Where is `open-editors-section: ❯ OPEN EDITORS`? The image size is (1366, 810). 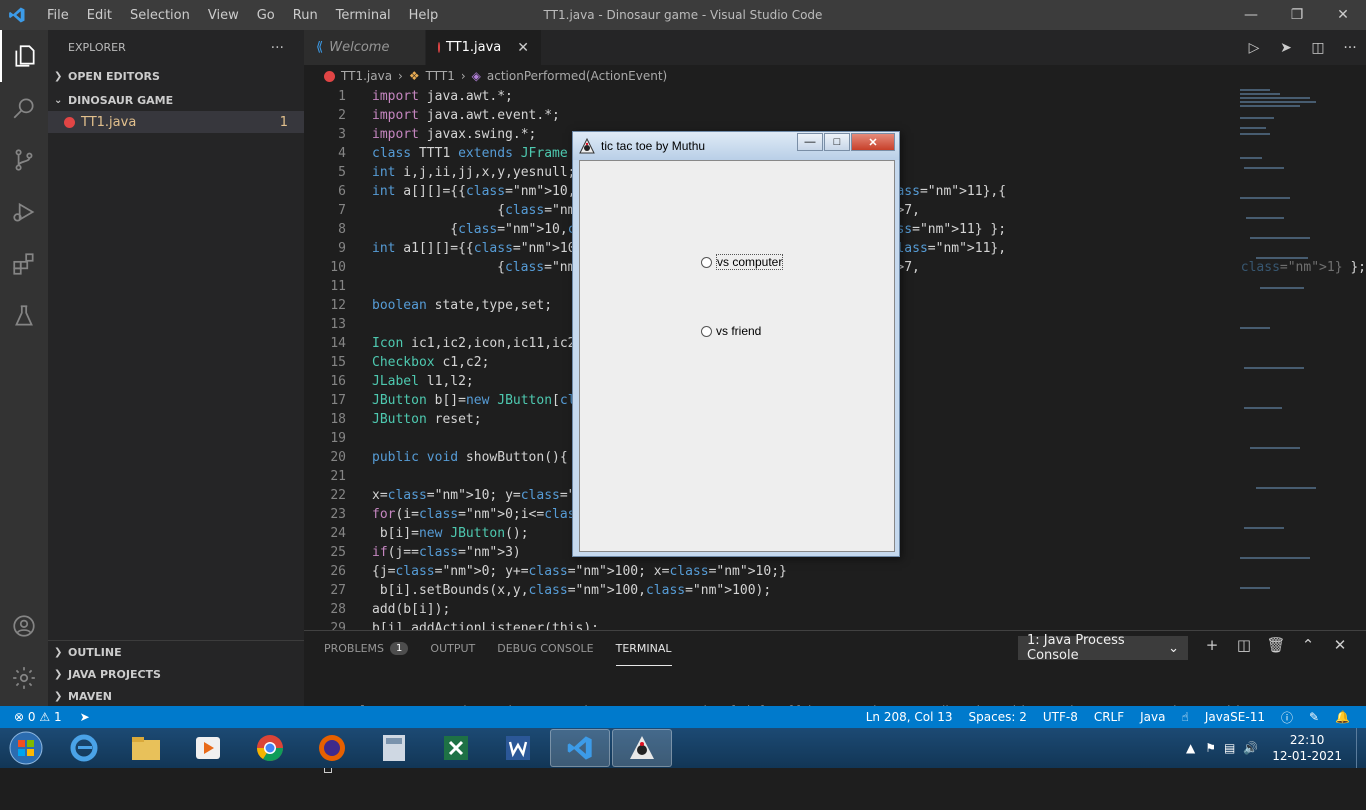 open-editors-section: ❯ OPEN EDITORS is located at coordinates (176, 76).